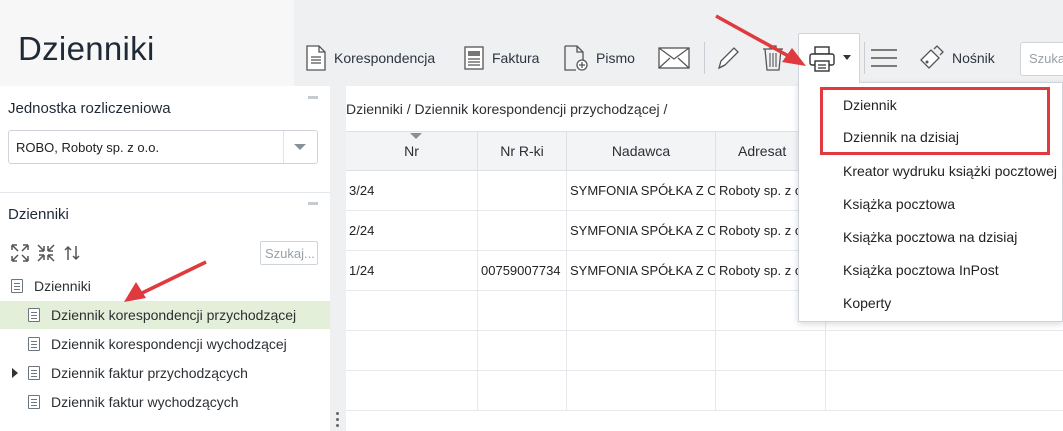  What do you see at coordinates (412, 270) in the screenshot?
I see `cell-nr: 1/24` at bounding box center [412, 270].